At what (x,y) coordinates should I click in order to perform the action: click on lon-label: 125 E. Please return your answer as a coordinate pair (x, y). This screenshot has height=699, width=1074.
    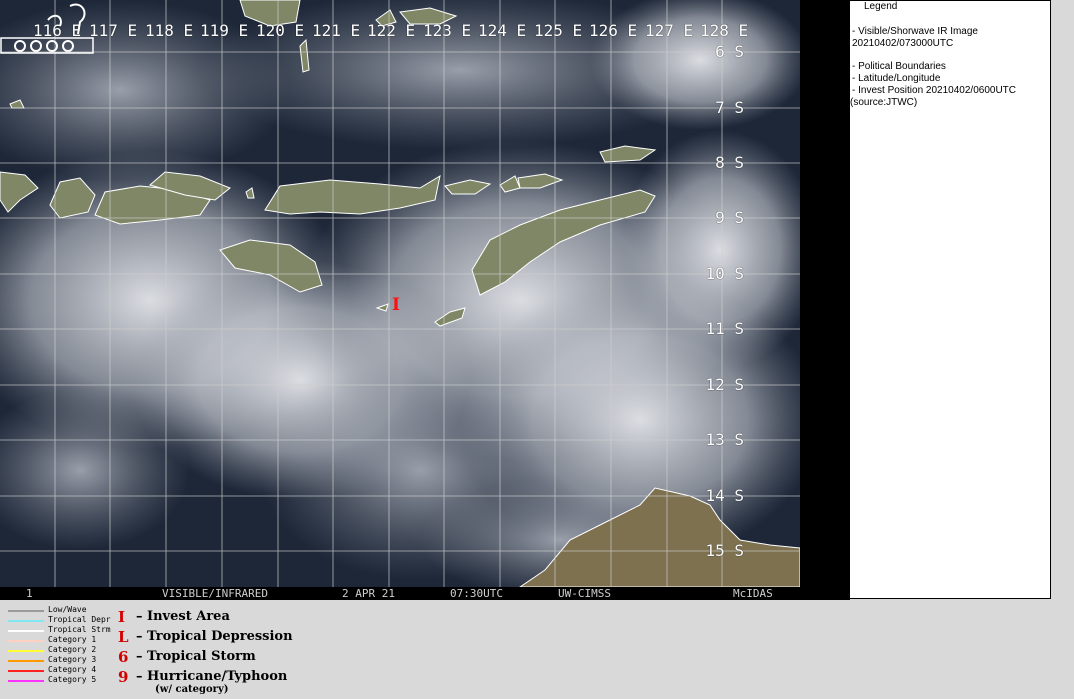
    Looking at the image, I should click on (558, 30).